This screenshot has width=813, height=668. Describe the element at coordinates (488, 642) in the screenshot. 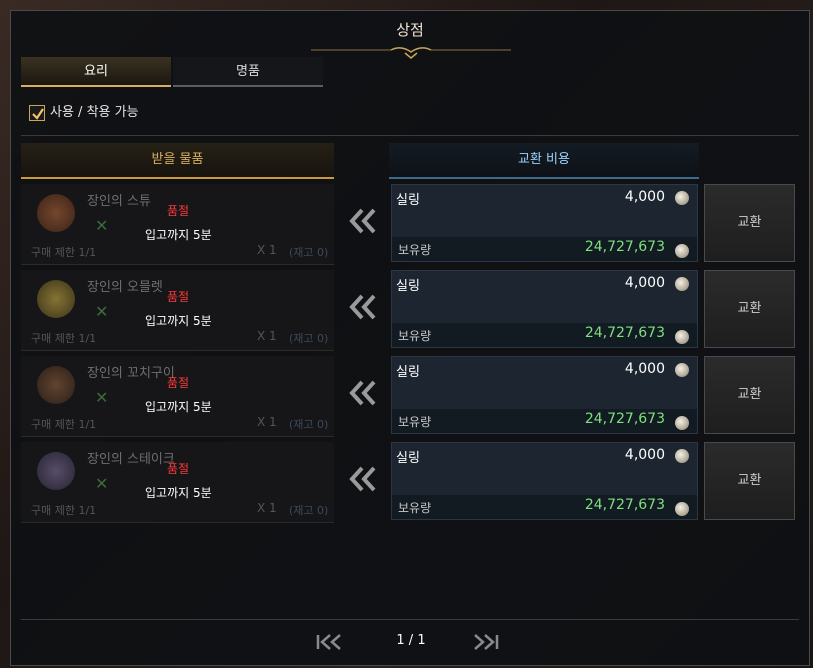

I see `last-page-icon` at that location.